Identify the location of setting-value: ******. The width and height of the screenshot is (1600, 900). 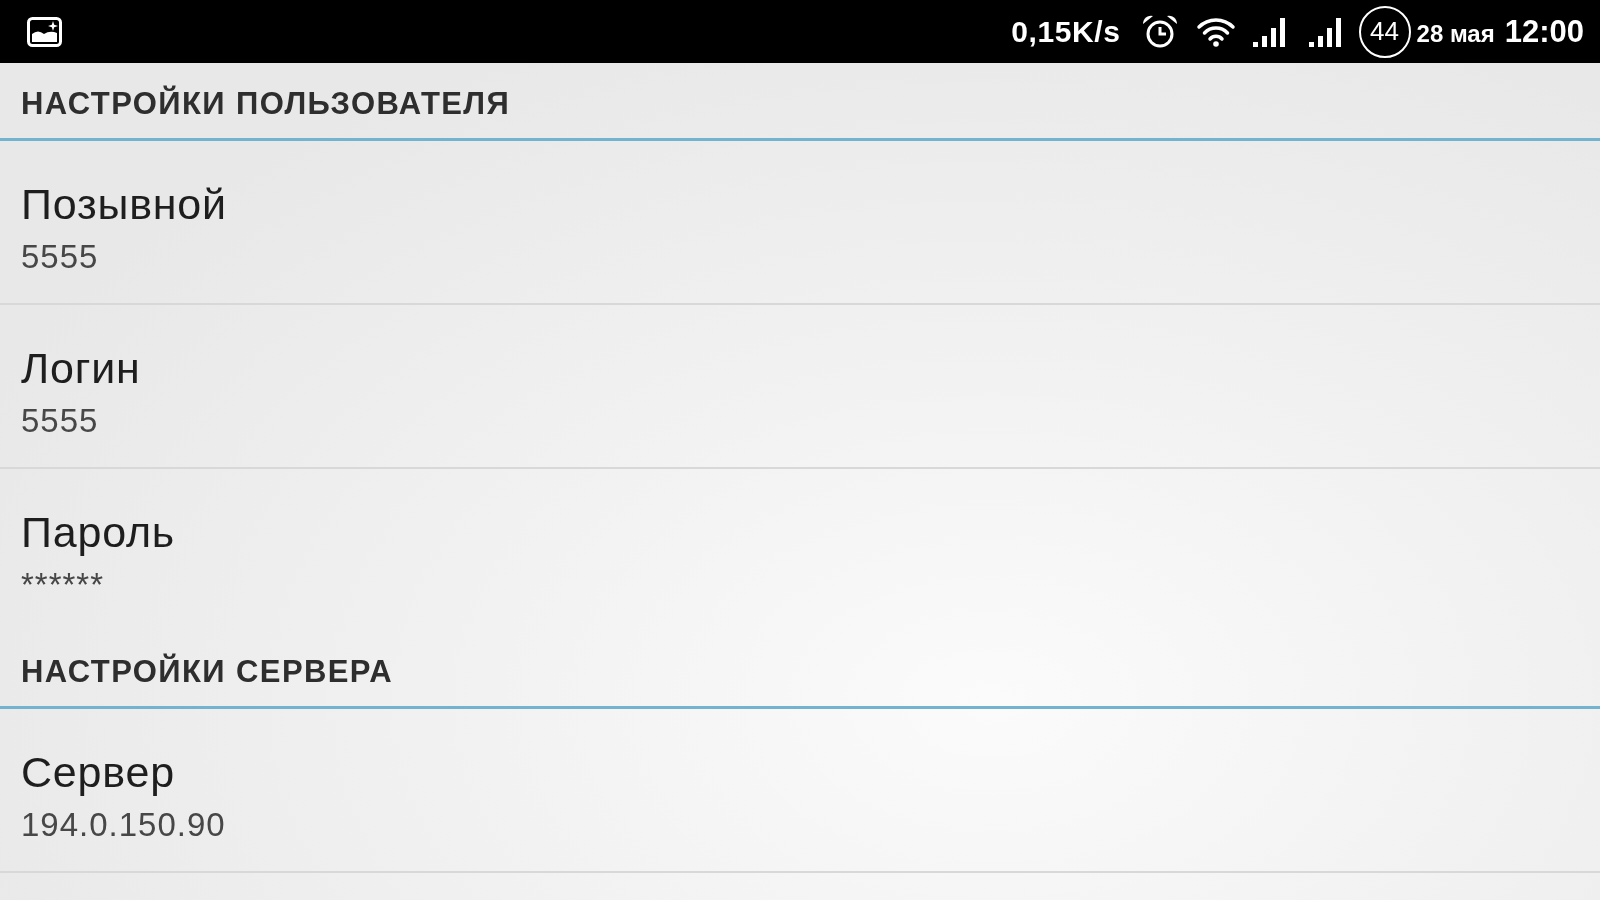
(63, 585).